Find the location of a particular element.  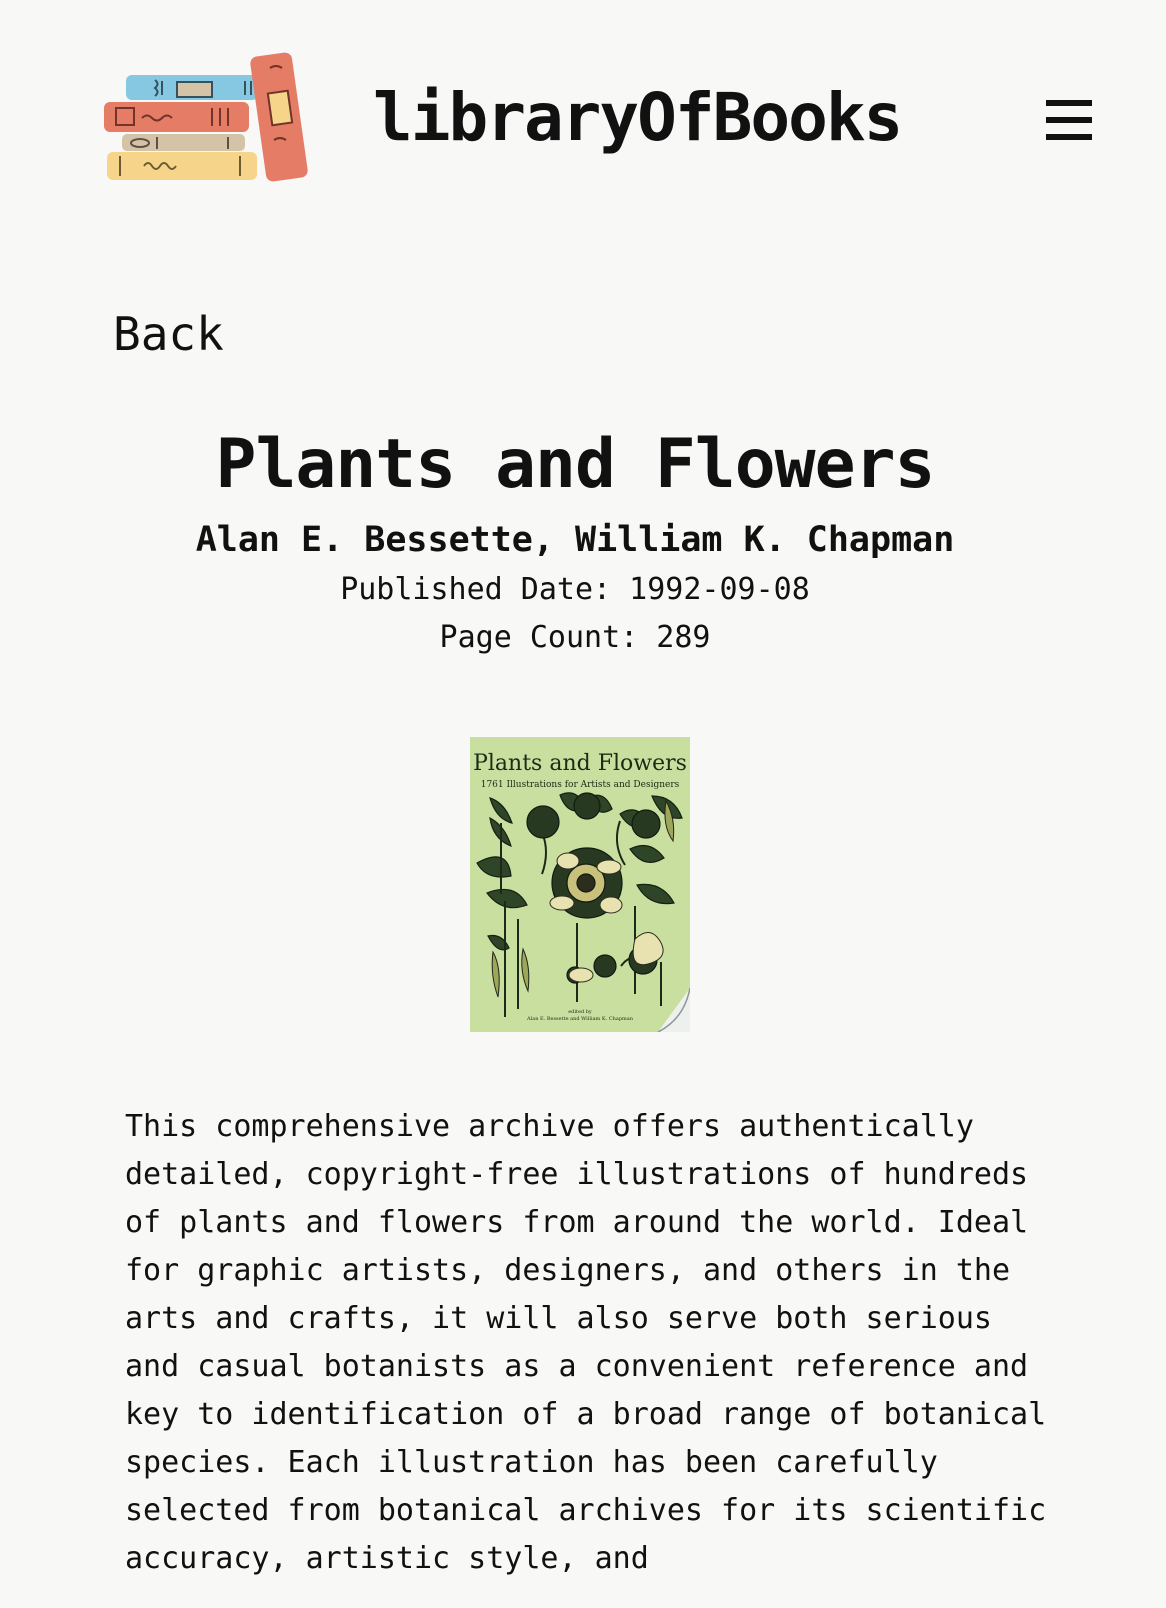

cover-title: Plants and Flowers is located at coordinates (580, 763).